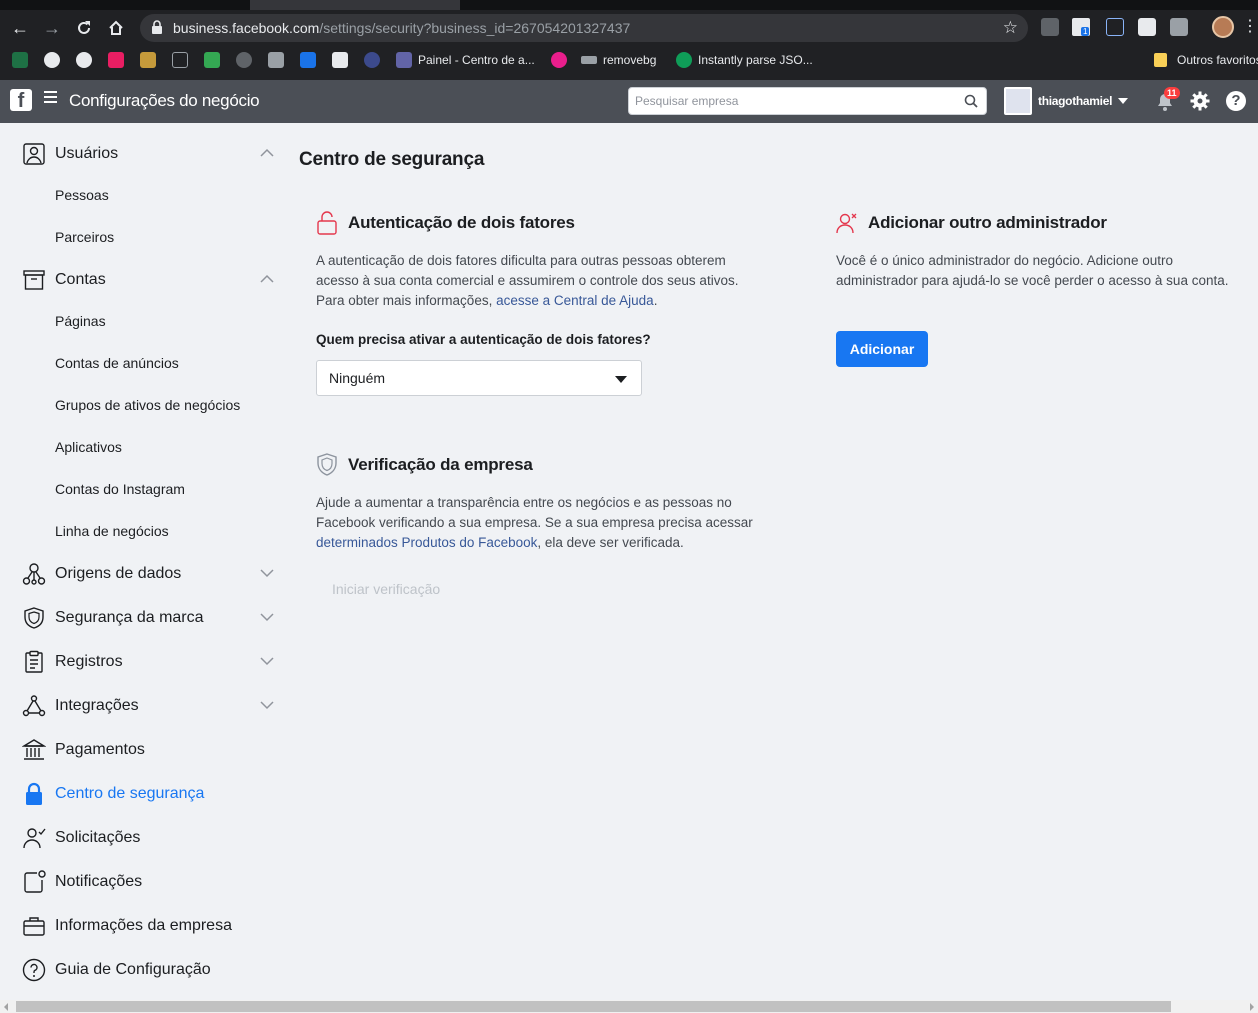 The height and width of the screenshot is (1013, 1258). Describe the element at coordinates (426, 542) in the screenshot. I see `facebook-products-link: determinados Produtos do Facebook` at that location.